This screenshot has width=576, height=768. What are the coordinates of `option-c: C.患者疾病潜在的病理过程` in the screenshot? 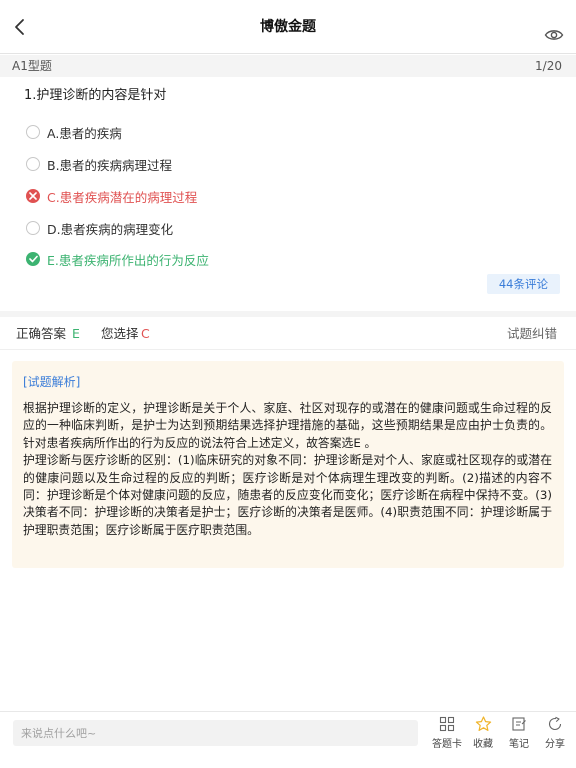 It's located at (111, 196).